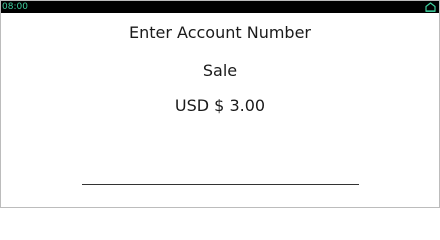 This screenshot has width=440, height=240. What do you see at coordinates (430, 7) in the screenshot?
I see `home-icon` at bounding box center [430, 7].